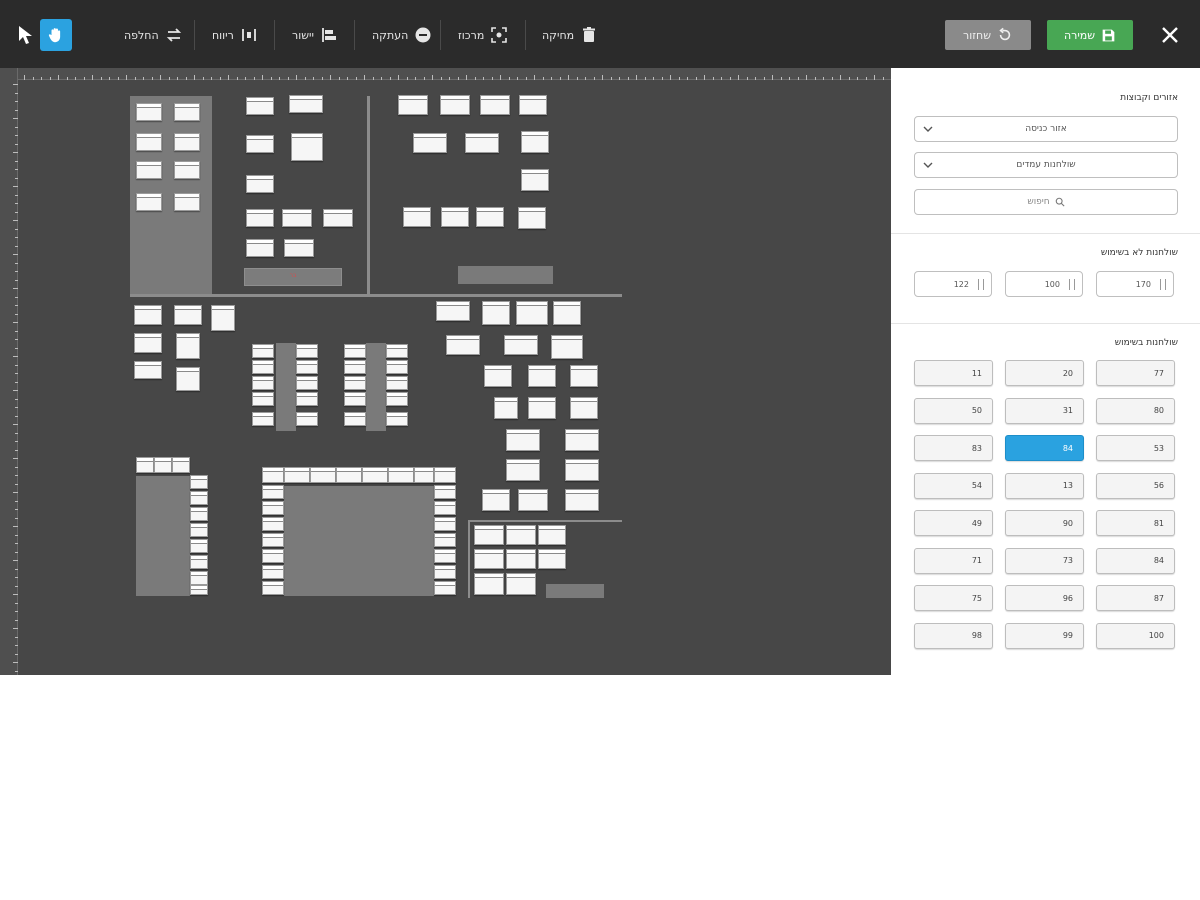 This screenshot has width=1200, height=900. What do you see at coordinates (1090, 35) in the screenshot?
I see `save-button: שמירה` at bounding box center [1090, 35].